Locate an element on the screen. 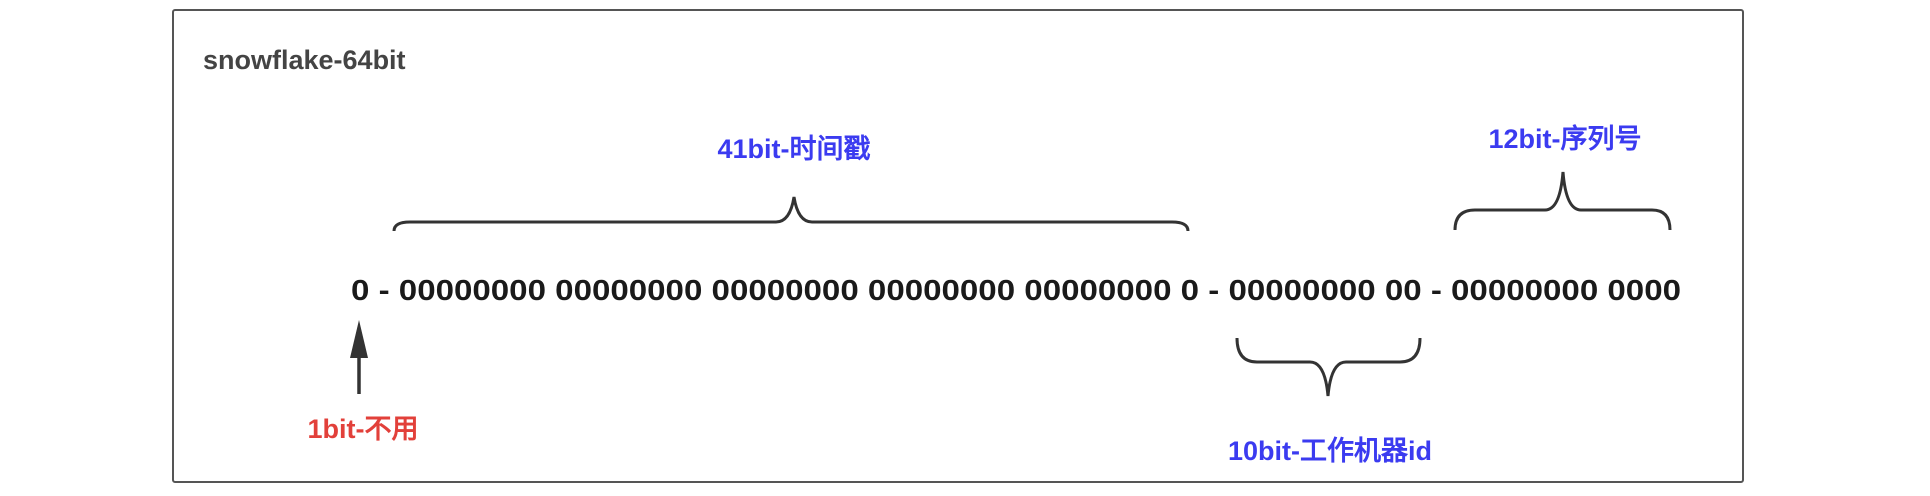  timestamp-label: 41bit-时间戳 is located at coordinates (793, 149).